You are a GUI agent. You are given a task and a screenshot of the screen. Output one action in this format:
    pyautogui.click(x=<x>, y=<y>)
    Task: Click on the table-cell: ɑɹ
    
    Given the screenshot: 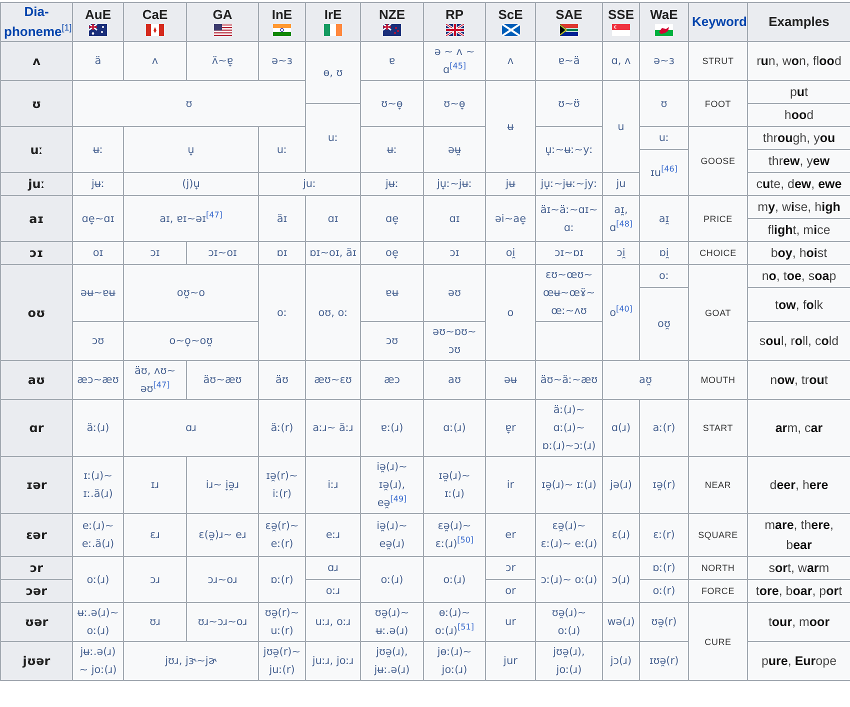 What is the action you would take?
    pyautogui.click(x=333, y=568)
    